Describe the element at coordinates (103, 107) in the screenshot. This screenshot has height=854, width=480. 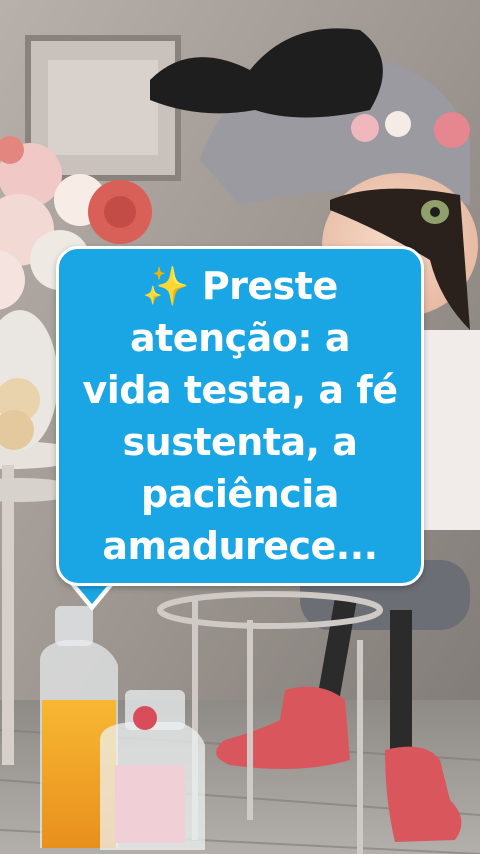
I see `wall-frame-inner` at that location.